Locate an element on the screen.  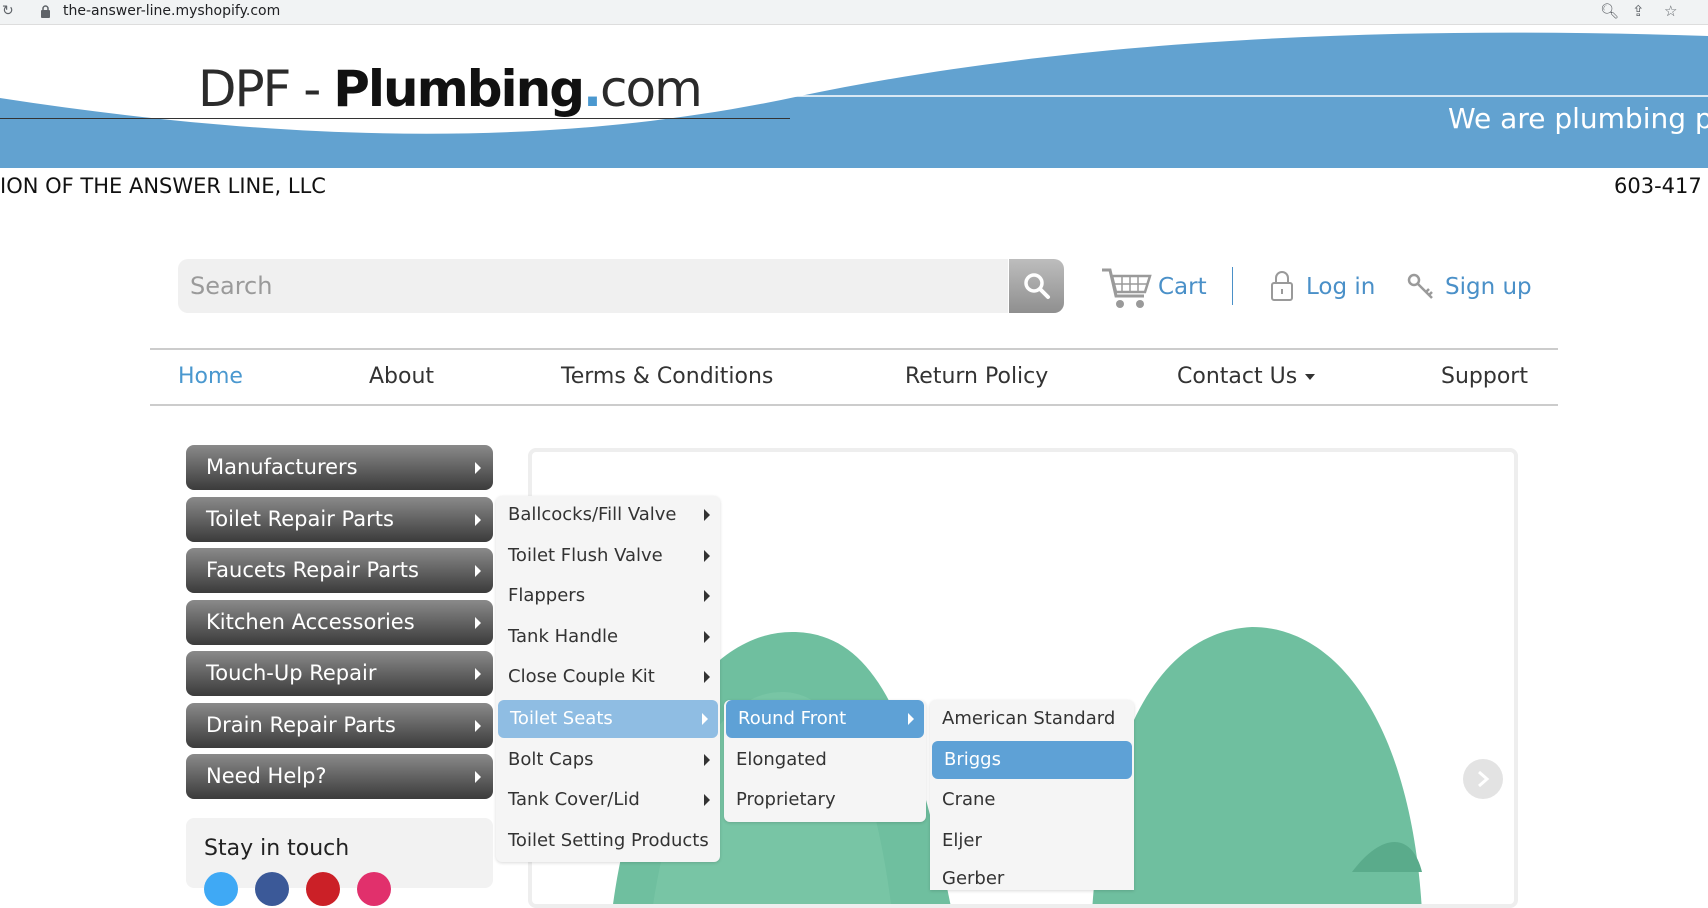
bookmark-star-icon: ☆ is located at coordinates (1670, 11).